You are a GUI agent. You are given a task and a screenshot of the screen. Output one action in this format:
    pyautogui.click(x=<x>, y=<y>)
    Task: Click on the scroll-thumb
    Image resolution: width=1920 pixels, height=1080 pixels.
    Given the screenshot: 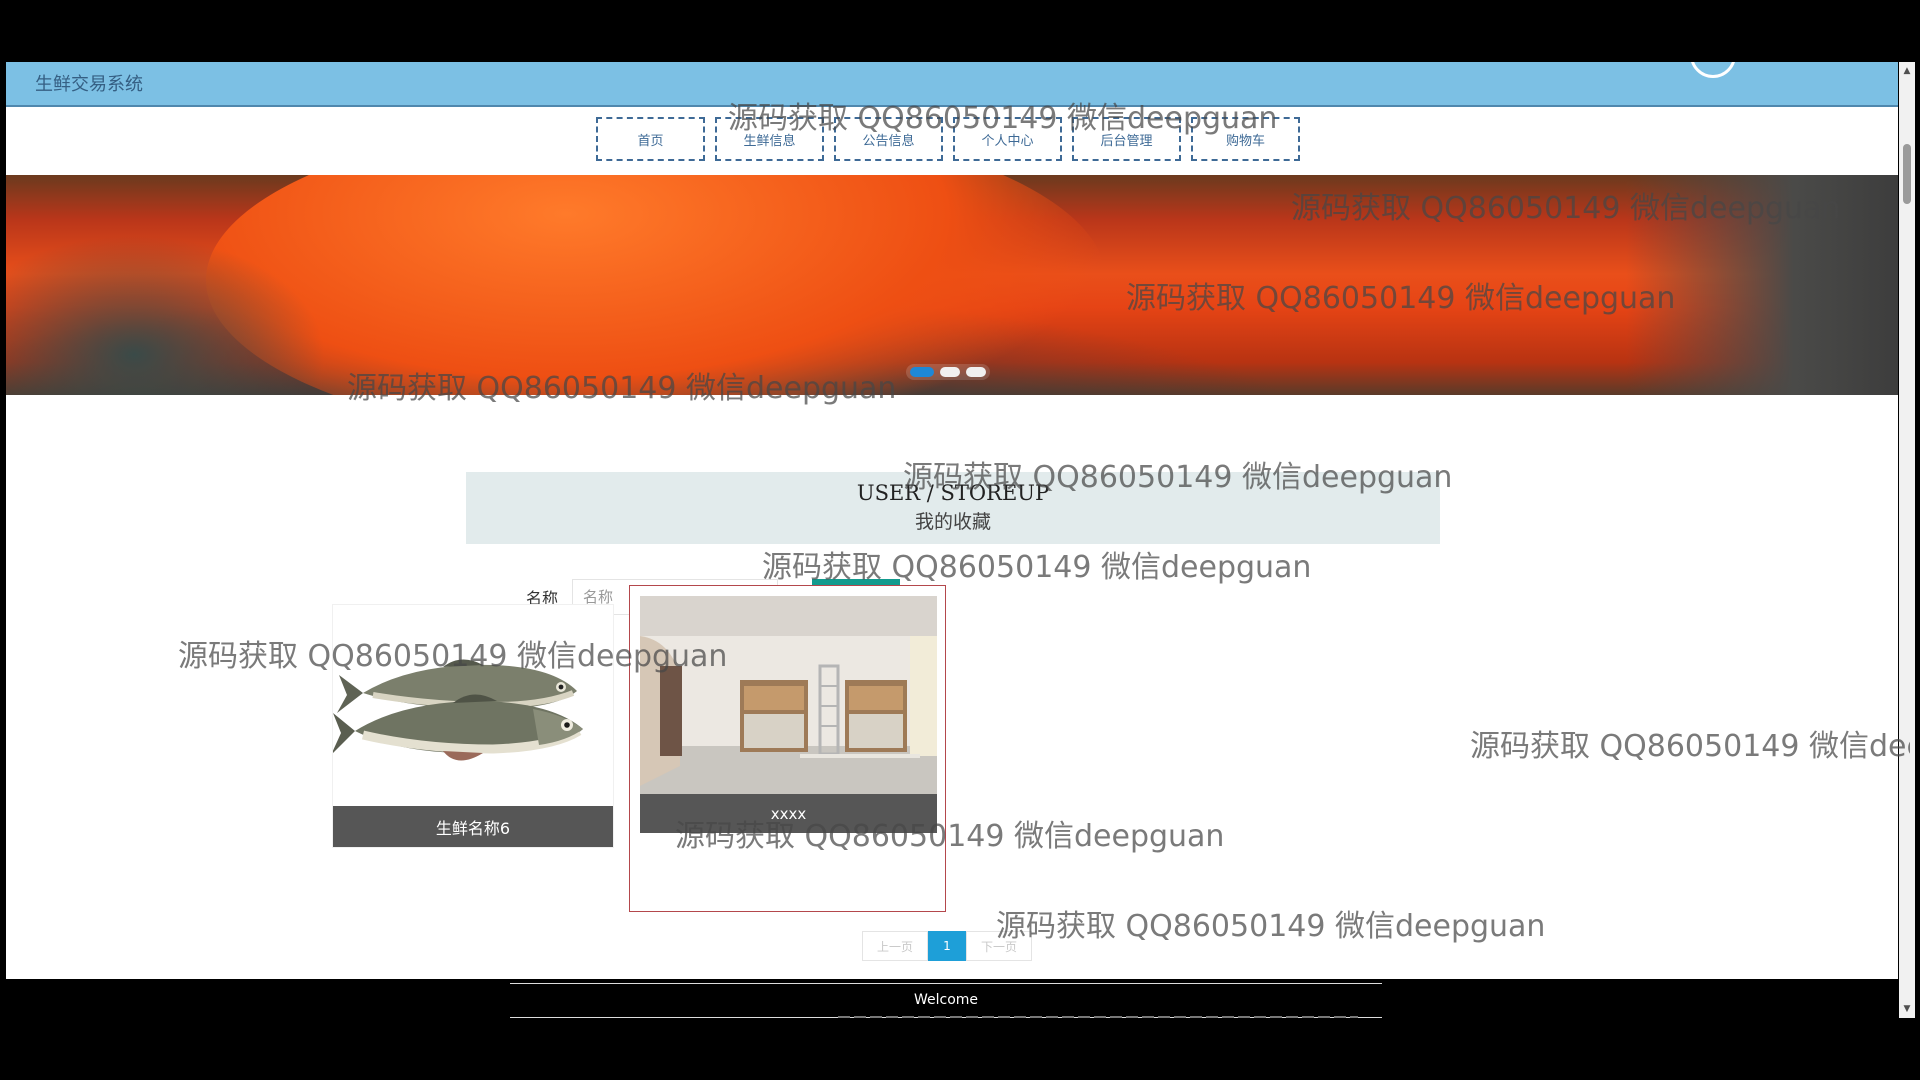 What is the action you would take?
    pyautogui.click(x=1907, y=174)
    